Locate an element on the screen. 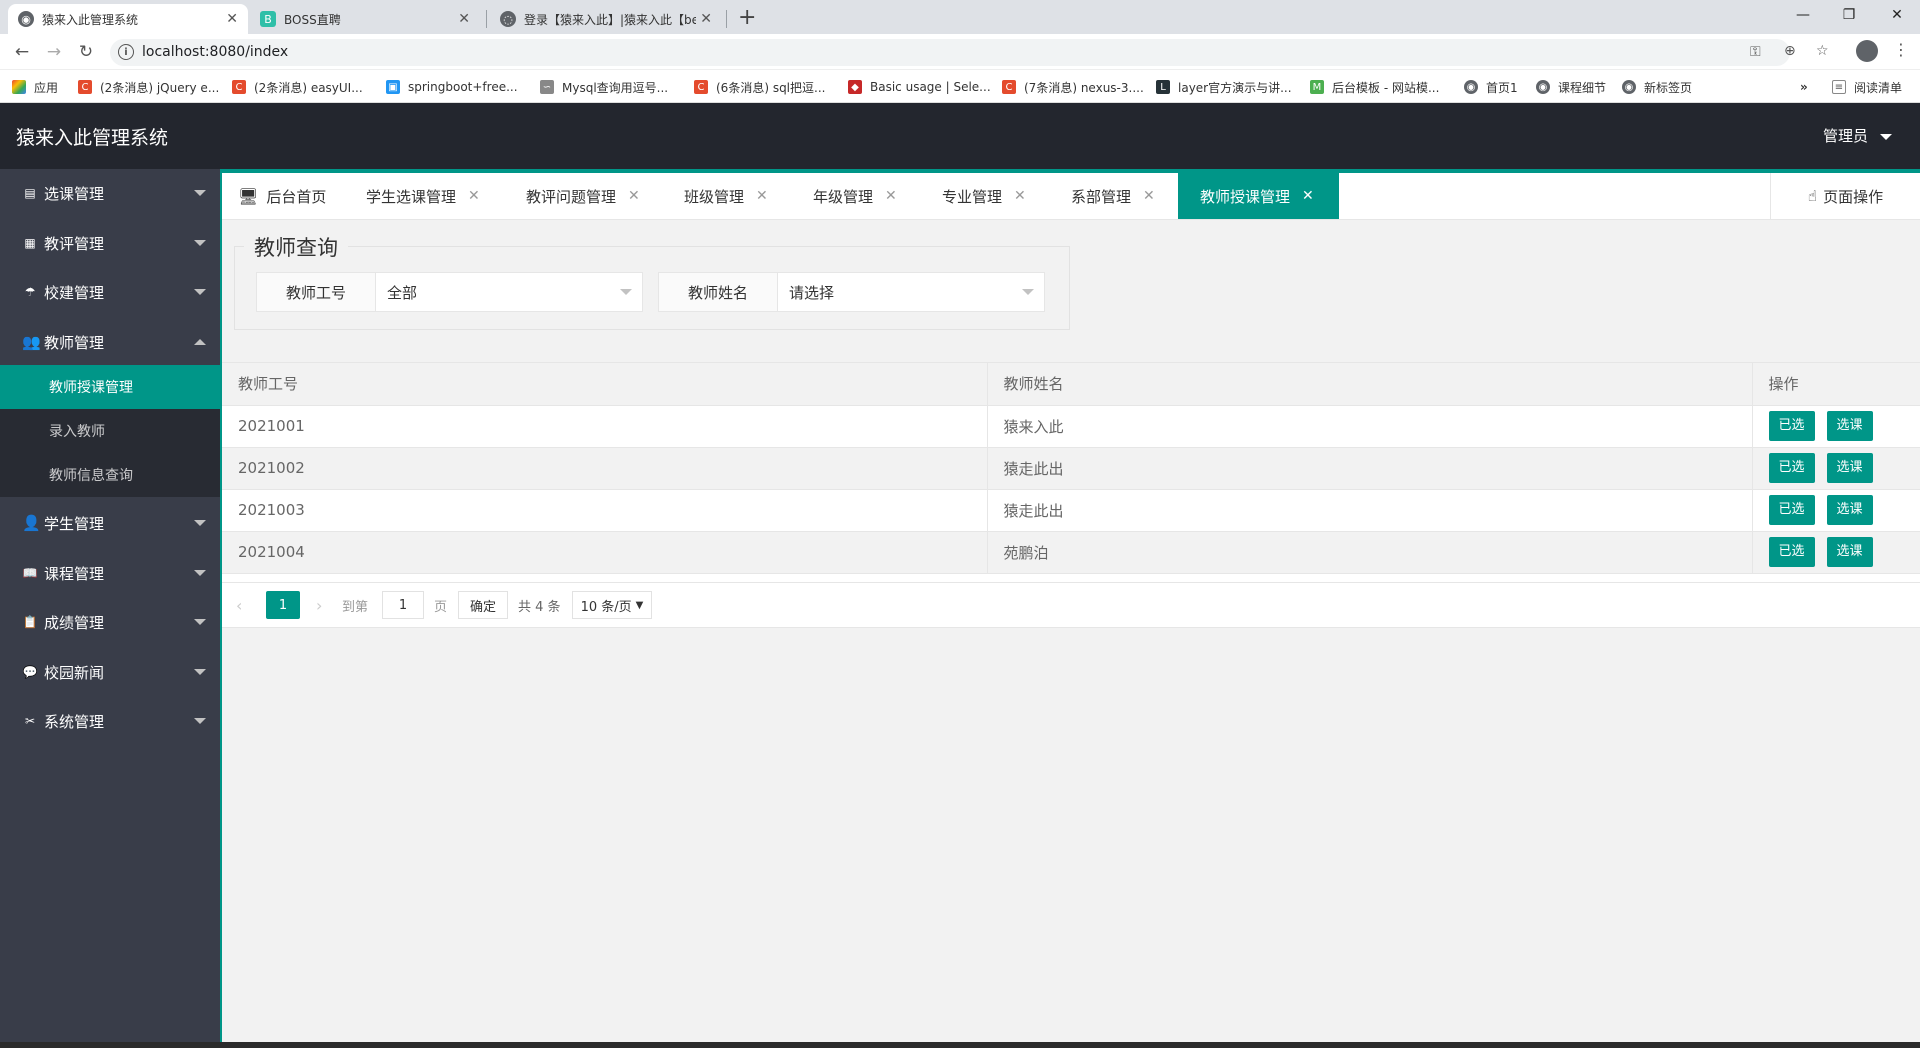  sidebar-subitem-add-teacher: 录入教师 is located at coordinates (110, 431).